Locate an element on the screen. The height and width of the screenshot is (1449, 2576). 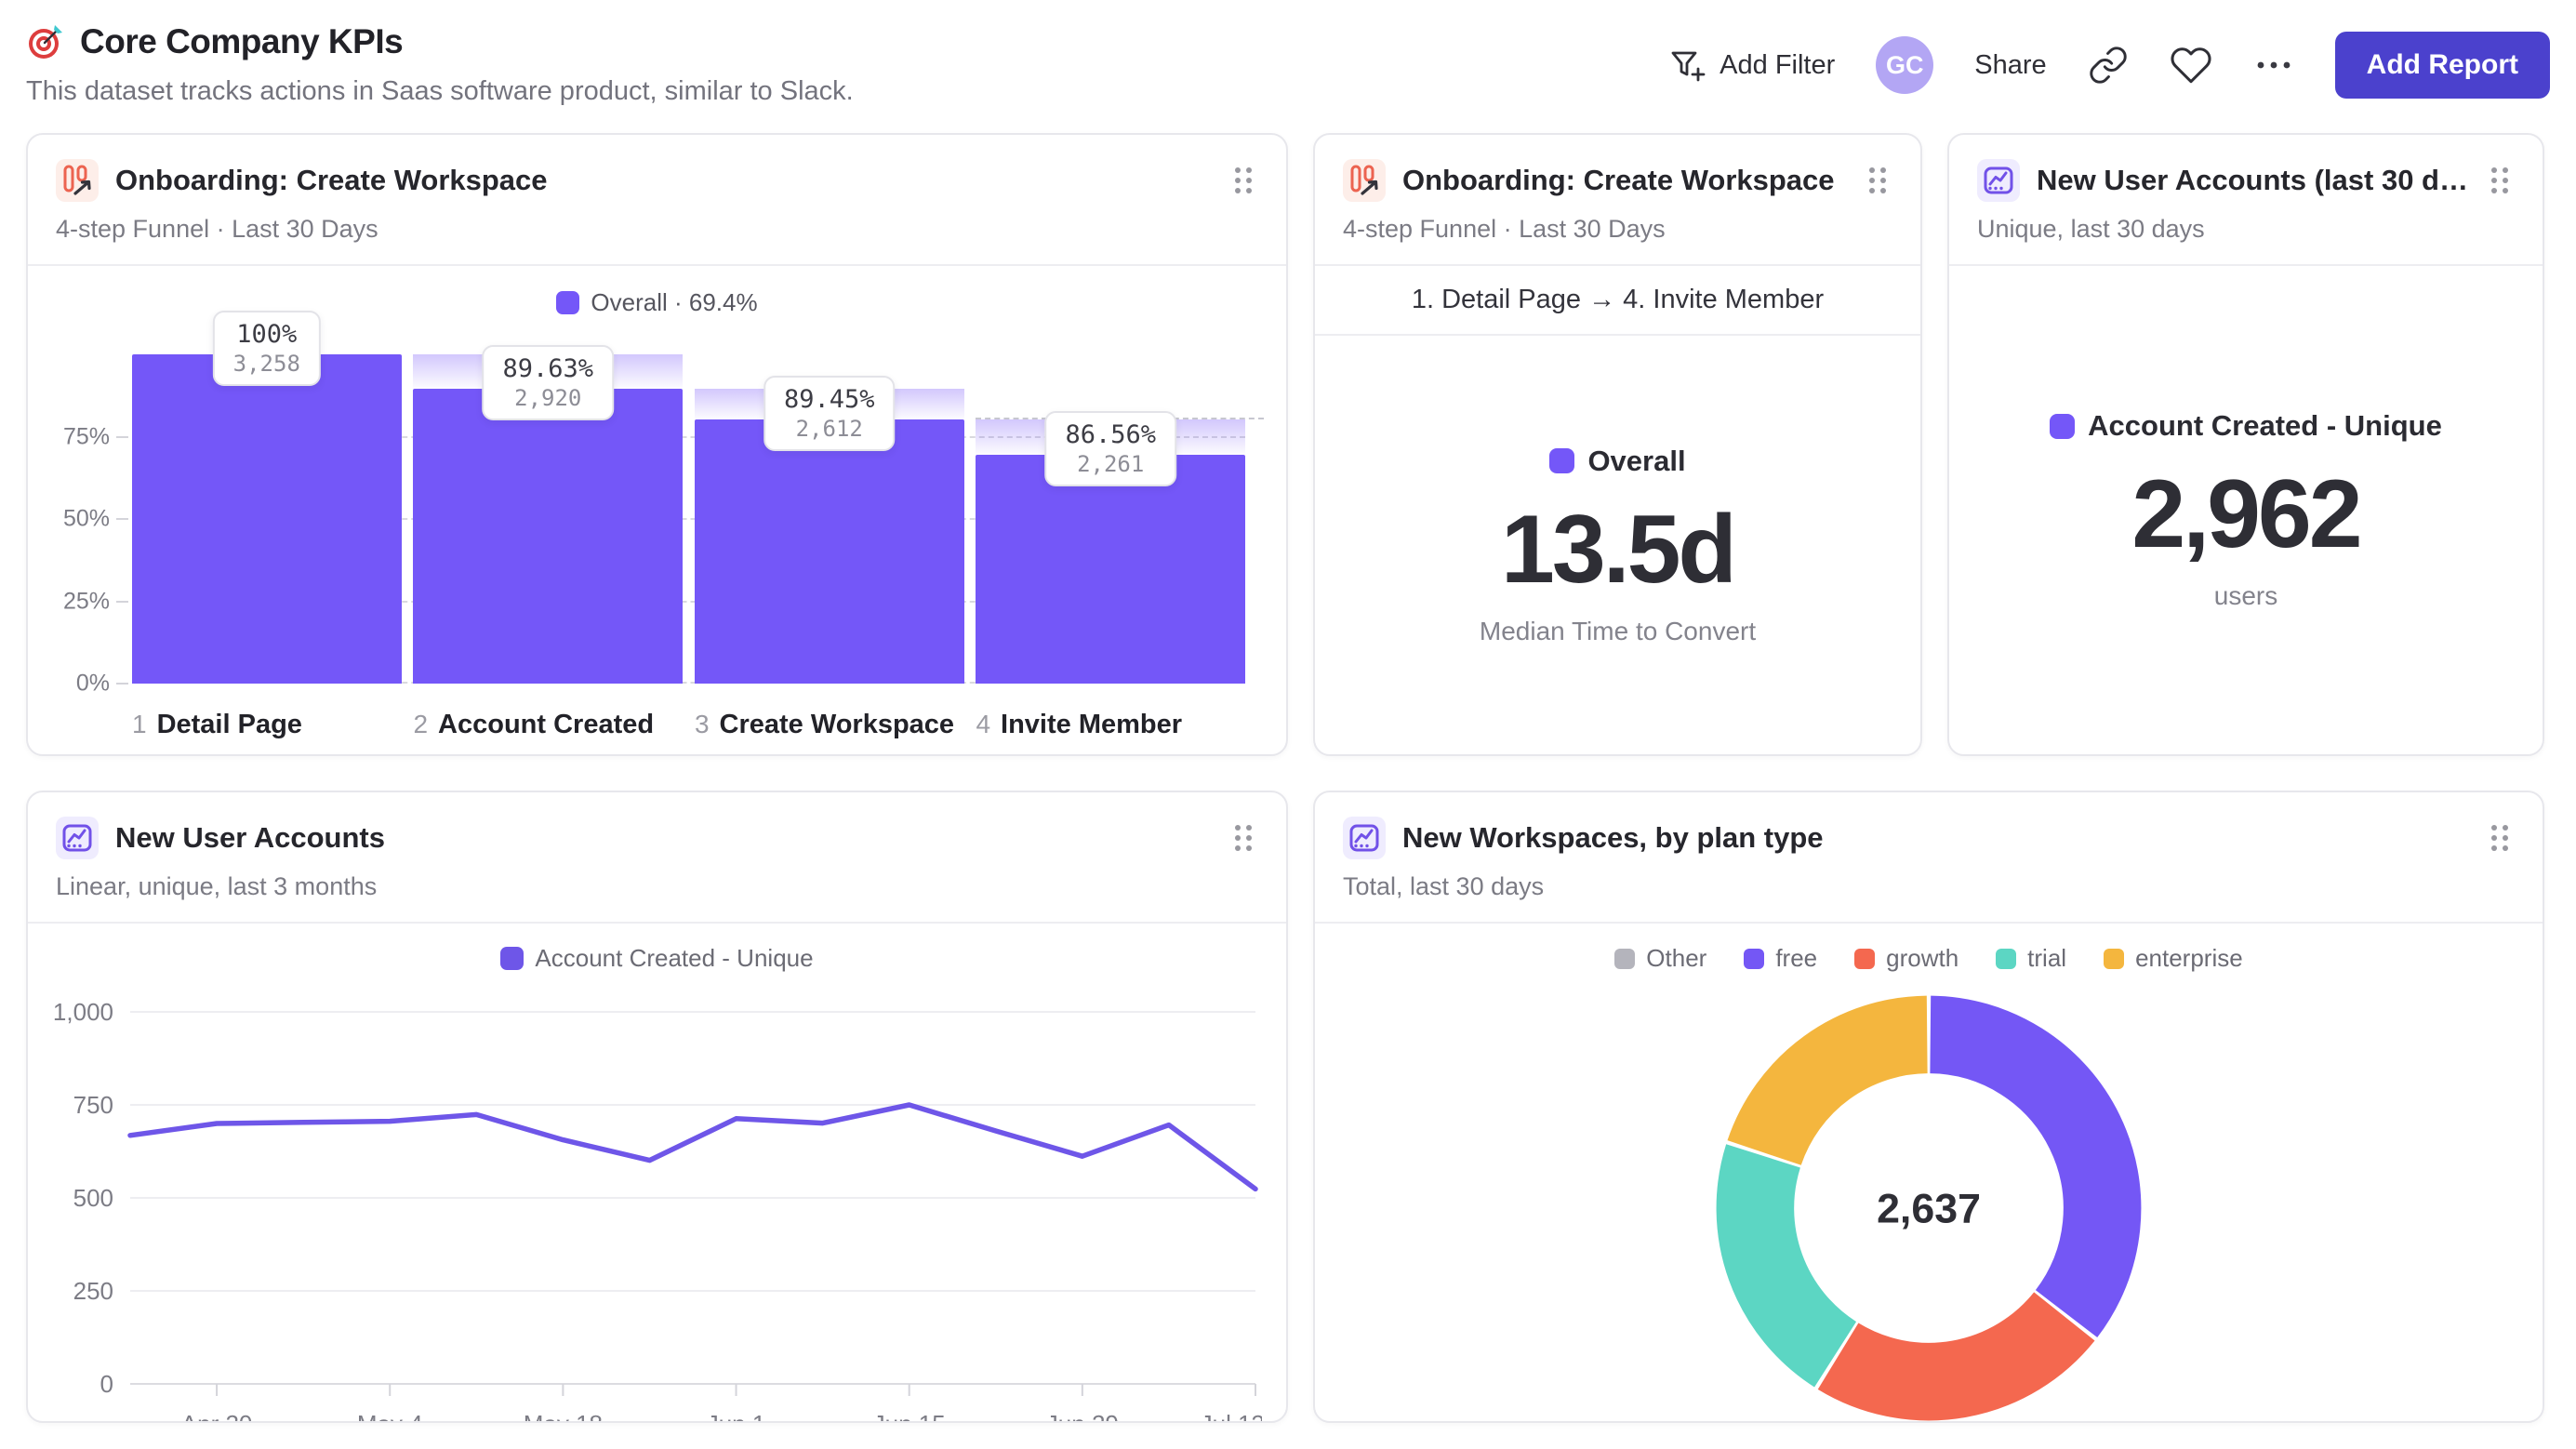
donut-legend-item: Other is located at coordinates (1660, 959).